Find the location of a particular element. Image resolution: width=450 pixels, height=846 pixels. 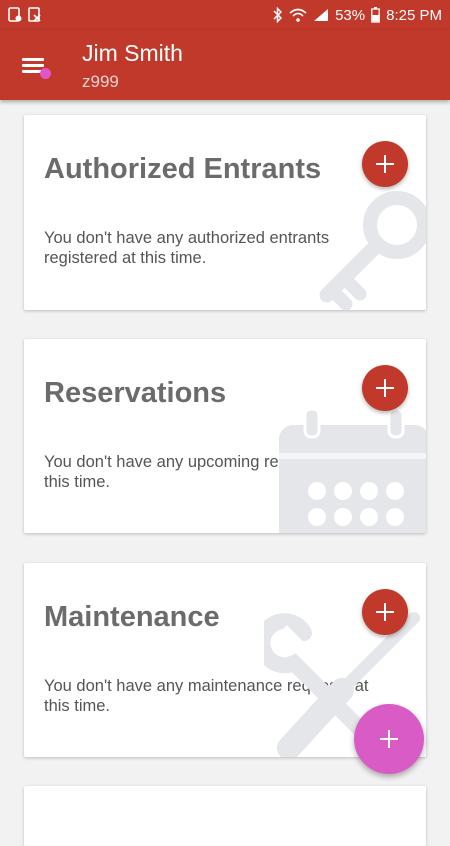

status-bar-left is located at coordinates (25, 15).